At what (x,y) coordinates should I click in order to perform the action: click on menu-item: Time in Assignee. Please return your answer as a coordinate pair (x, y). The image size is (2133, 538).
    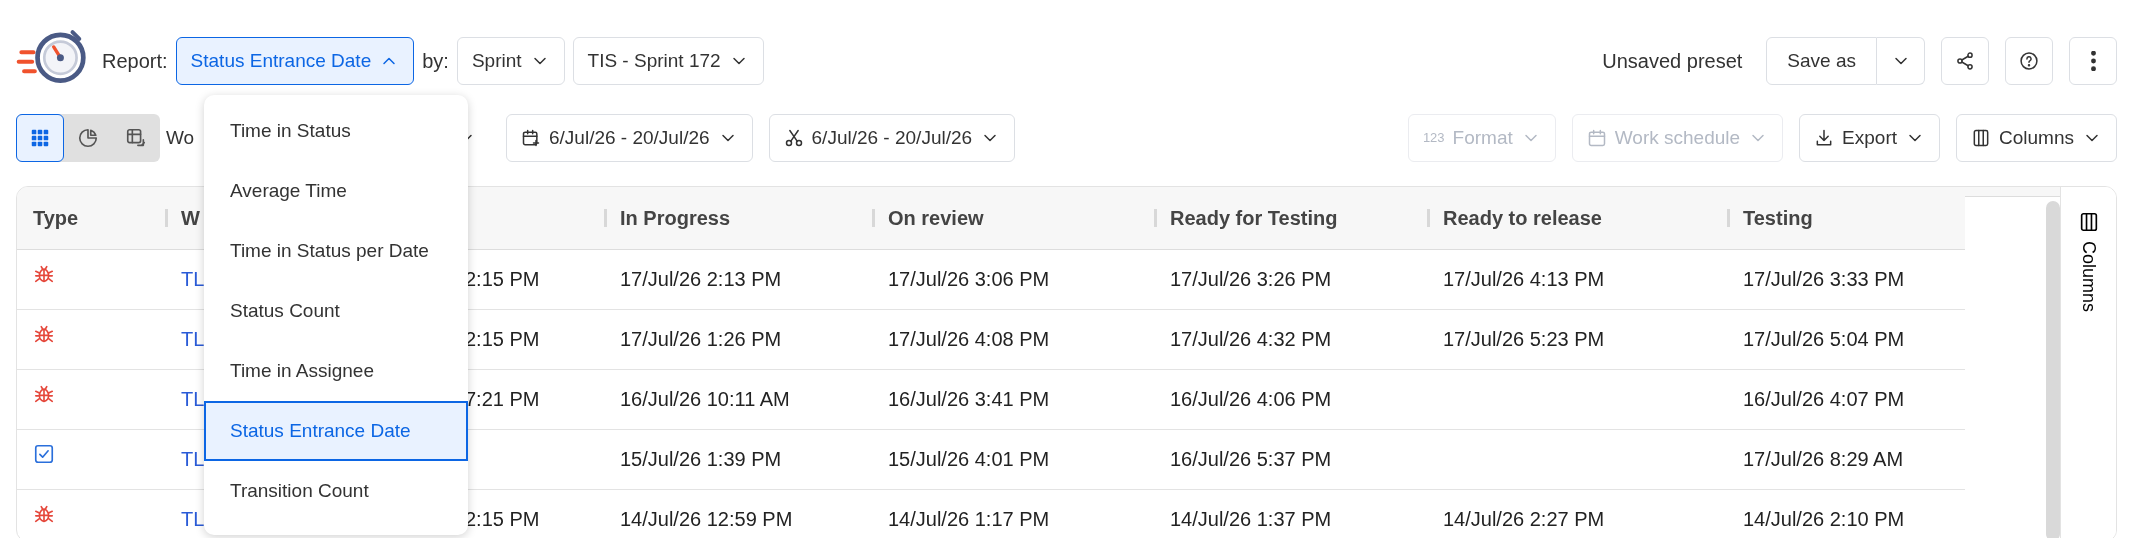
    Looking at the image, I should click on (336, 371).